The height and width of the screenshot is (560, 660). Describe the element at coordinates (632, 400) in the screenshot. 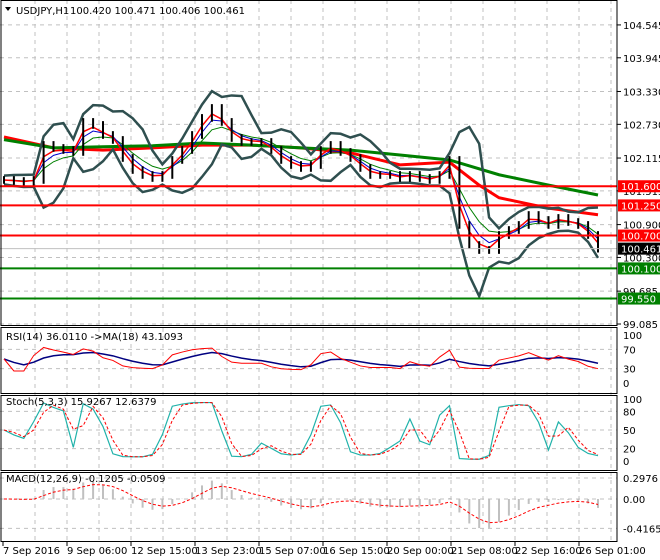

I see `stoch-tick-label: 100` at that location.